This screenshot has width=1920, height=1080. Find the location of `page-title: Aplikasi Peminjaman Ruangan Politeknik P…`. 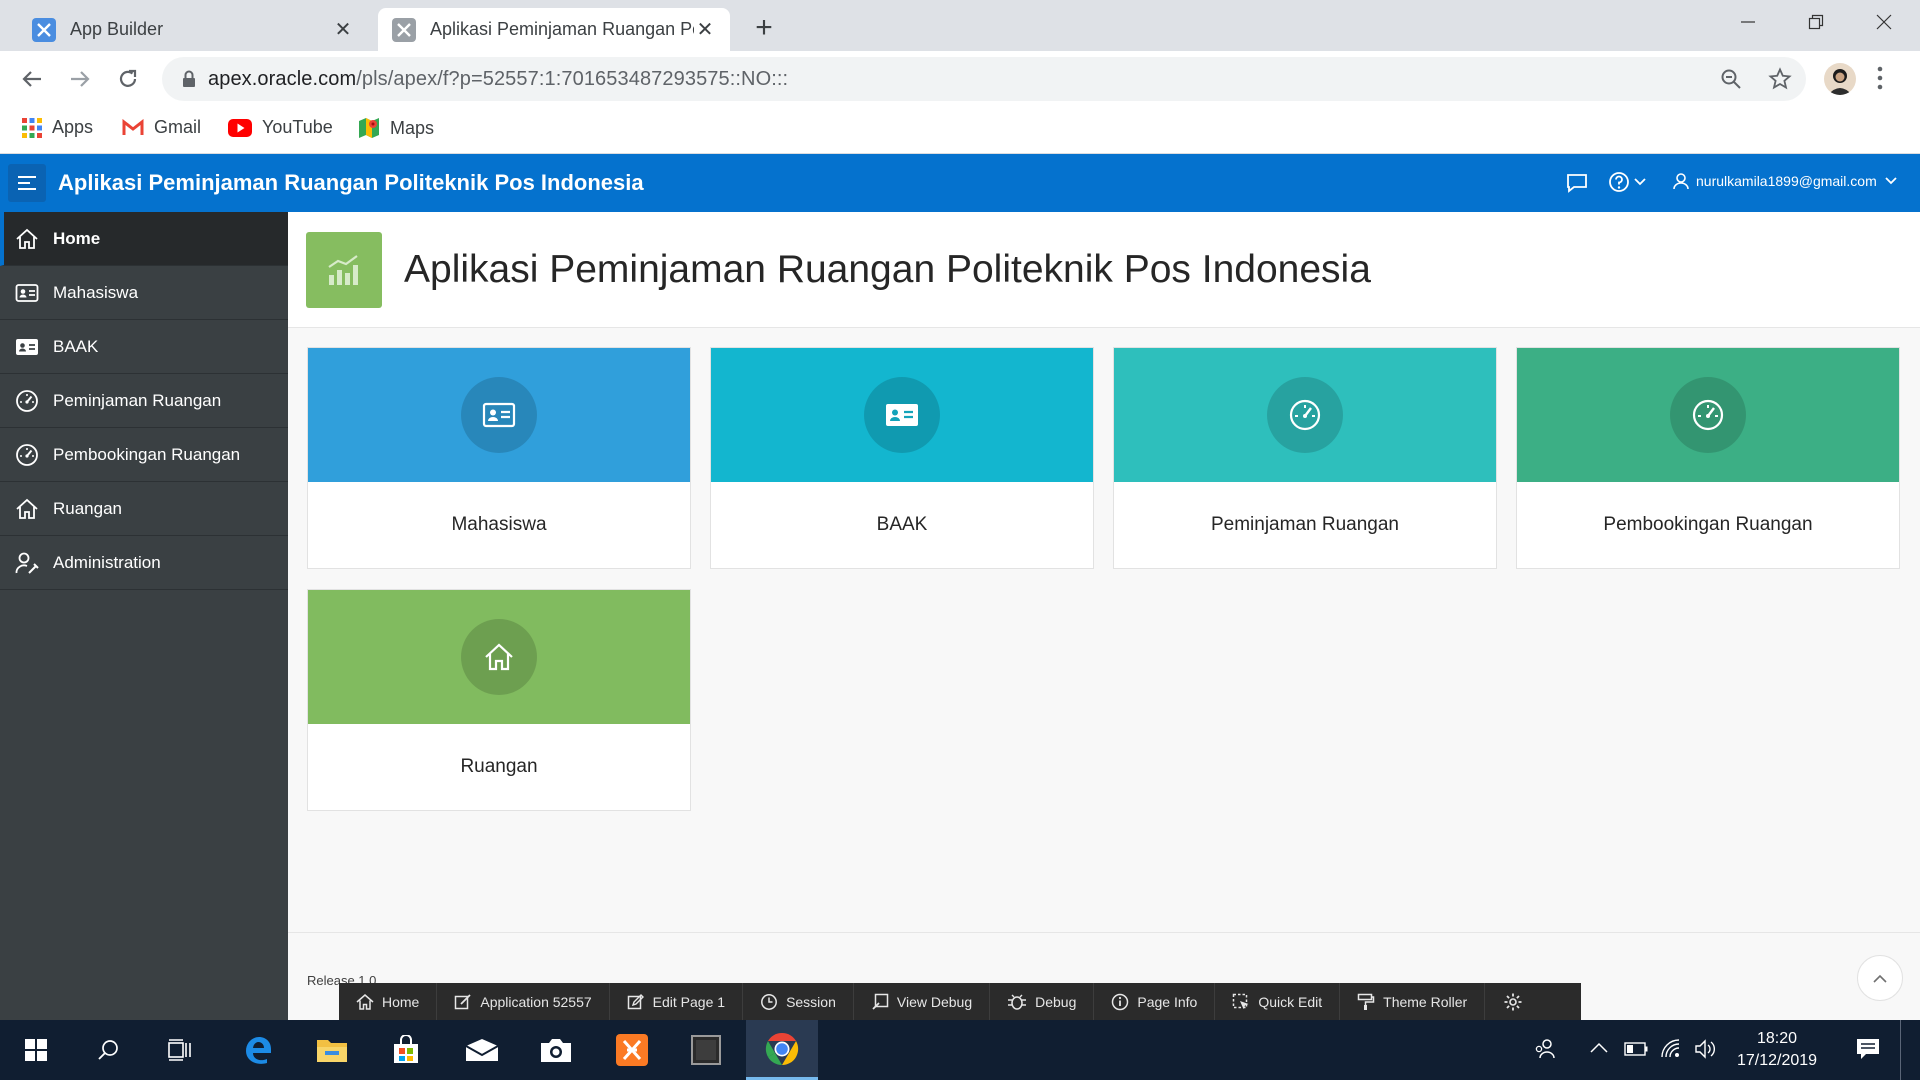

page-title: Aplikasi Peminjaman Ruangan Politeknik P… is located at coordinates (887, 269).